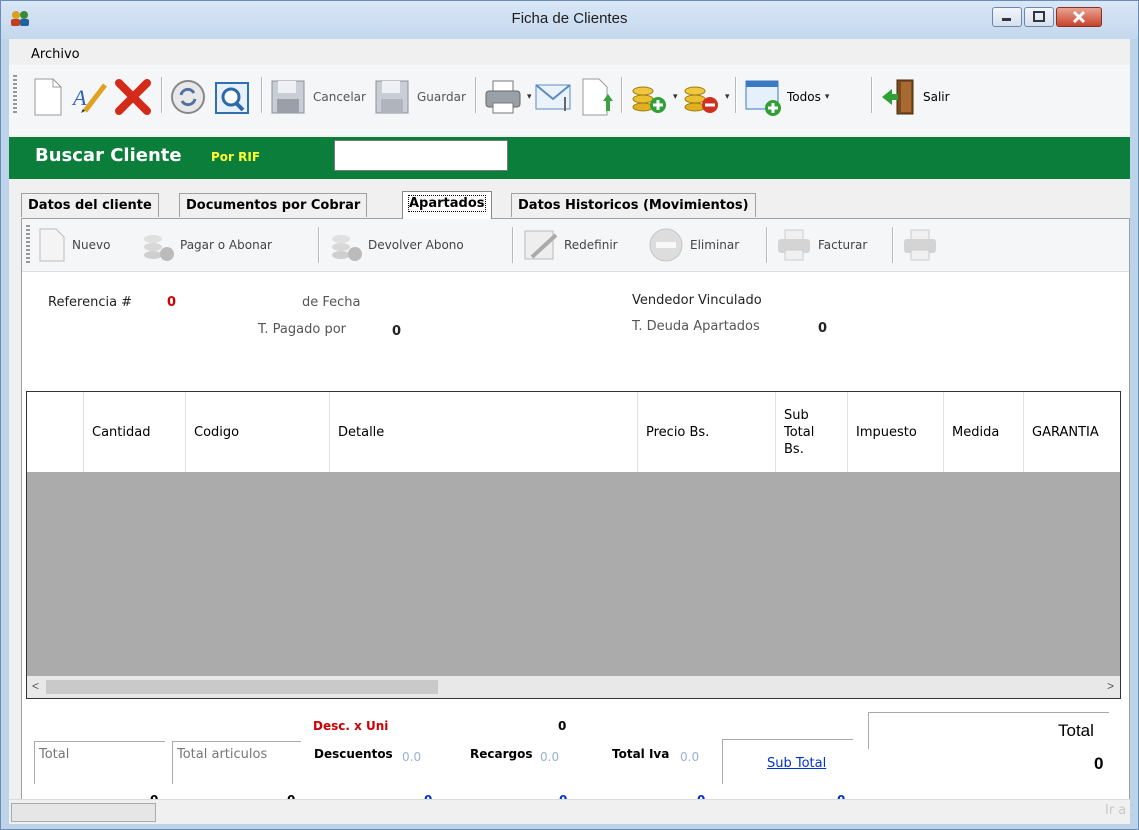 The image size is (1139, 830). Describe the element at coordinates (258, 432) in the screenshot. I see `column-codigo: Codigo` at that location.